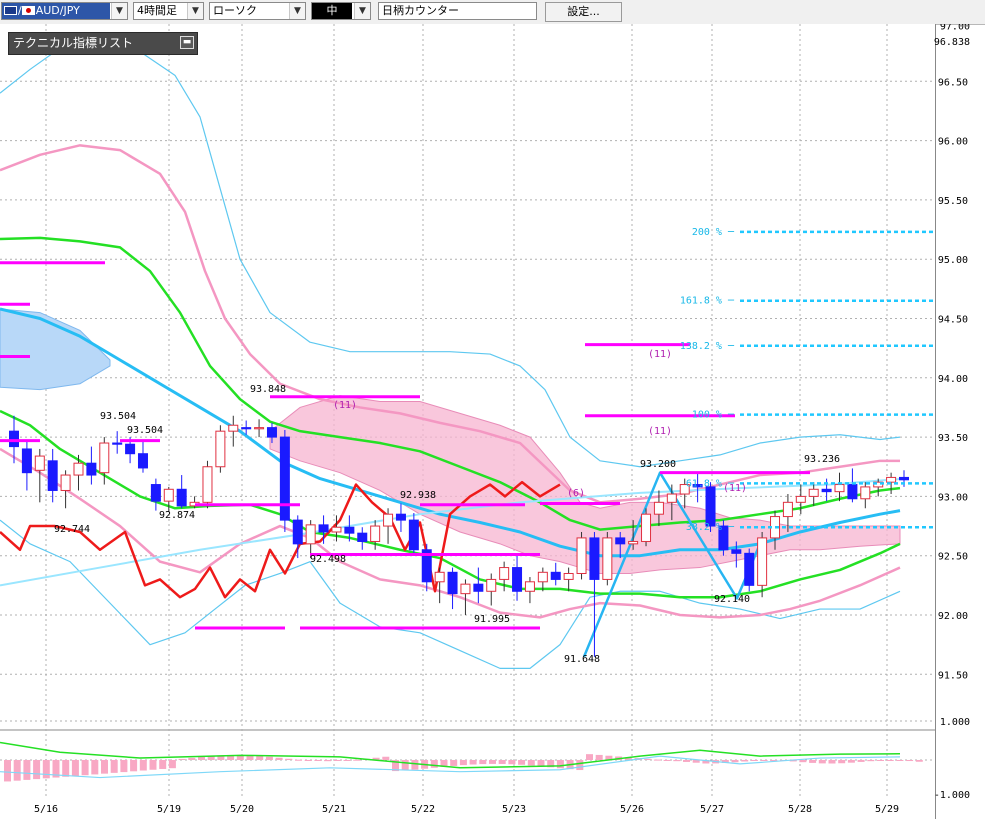 This screenshot has height=819, width=985. Describe the element at coordinates (10, 10) in the screenshot. I see `australia-flag-icon` at that location.